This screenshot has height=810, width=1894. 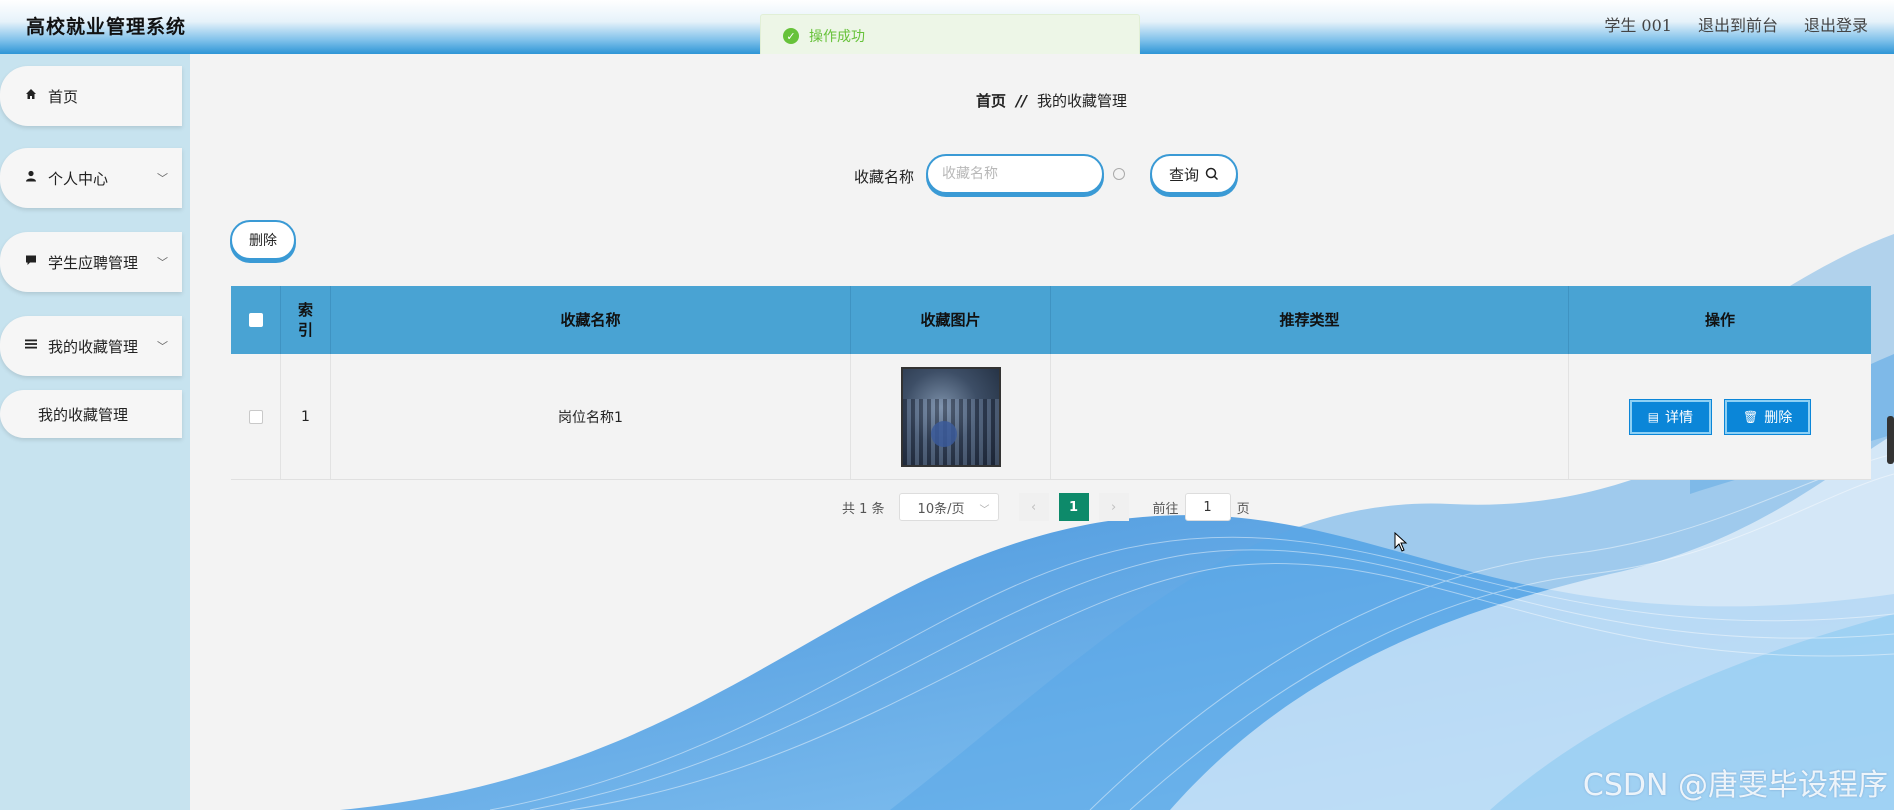 I want to click on header-type: 推荐类型, so click(x=1310, y=320).